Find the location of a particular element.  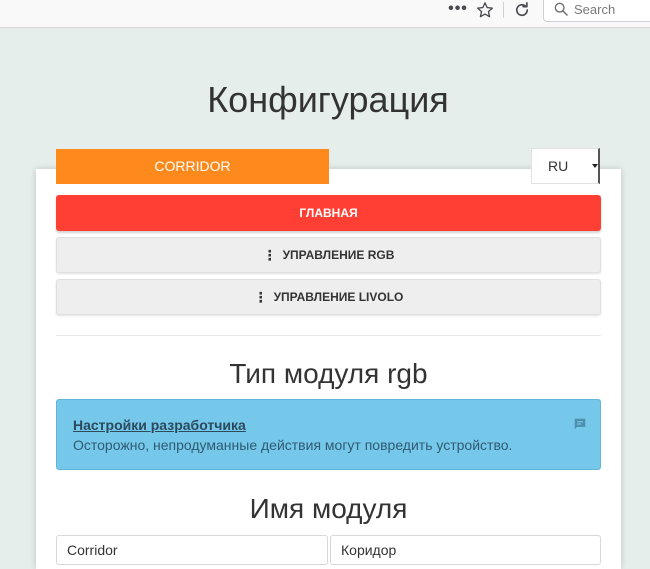

device-tab-corridor: CORRIDOR is located at coordinates (192, 166).